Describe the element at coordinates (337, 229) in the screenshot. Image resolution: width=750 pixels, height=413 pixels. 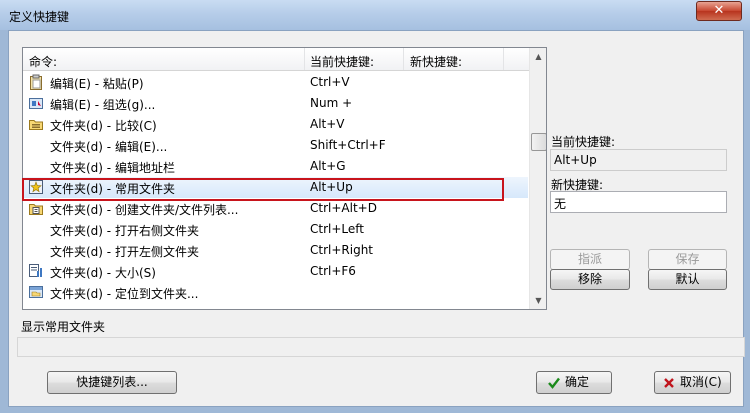
I see `current-shortcut: Ctrl+Left` at that location.